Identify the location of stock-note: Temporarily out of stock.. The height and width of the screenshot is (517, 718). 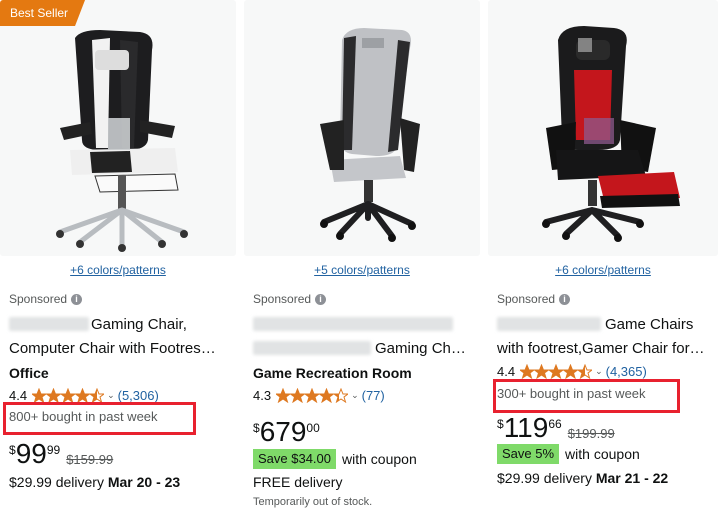
(313, 502).